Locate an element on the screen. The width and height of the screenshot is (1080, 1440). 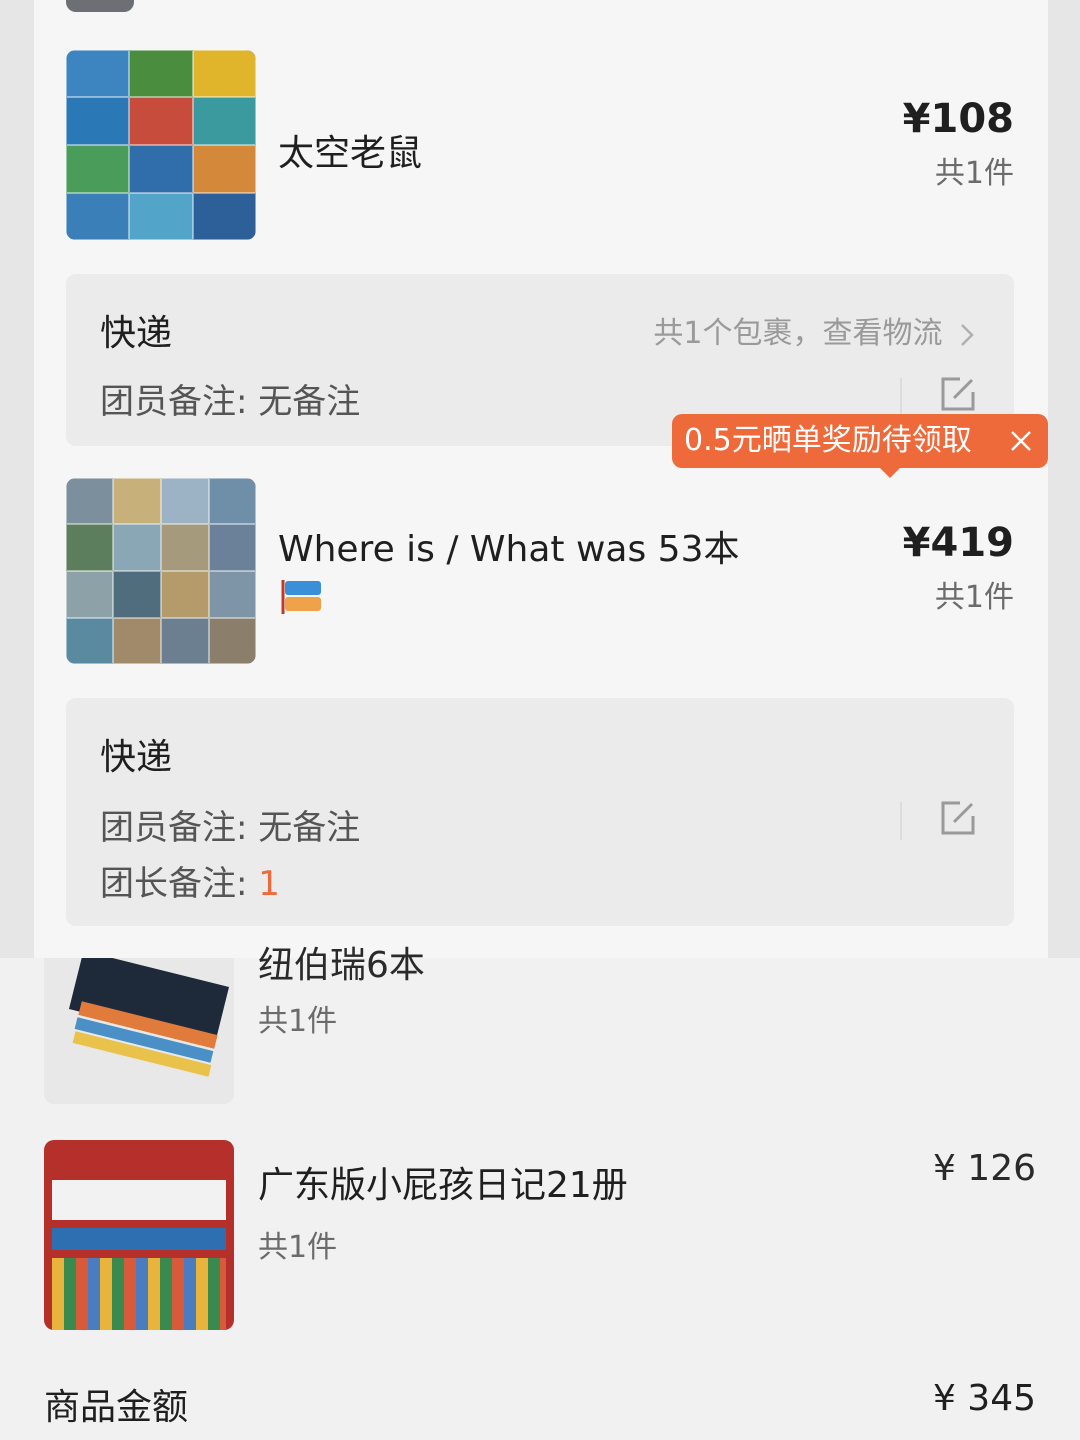
product-thumbnail-whereis is located at coordinates (161, 571).